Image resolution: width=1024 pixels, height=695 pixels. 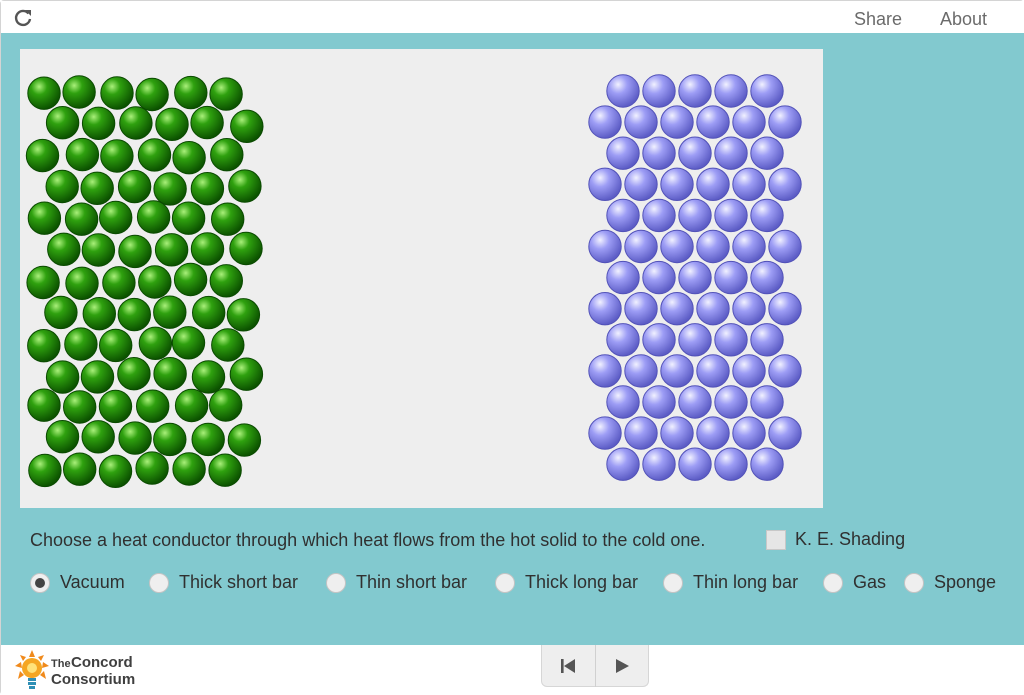 I want to click on playback-controls, so click(x=595, y=666).